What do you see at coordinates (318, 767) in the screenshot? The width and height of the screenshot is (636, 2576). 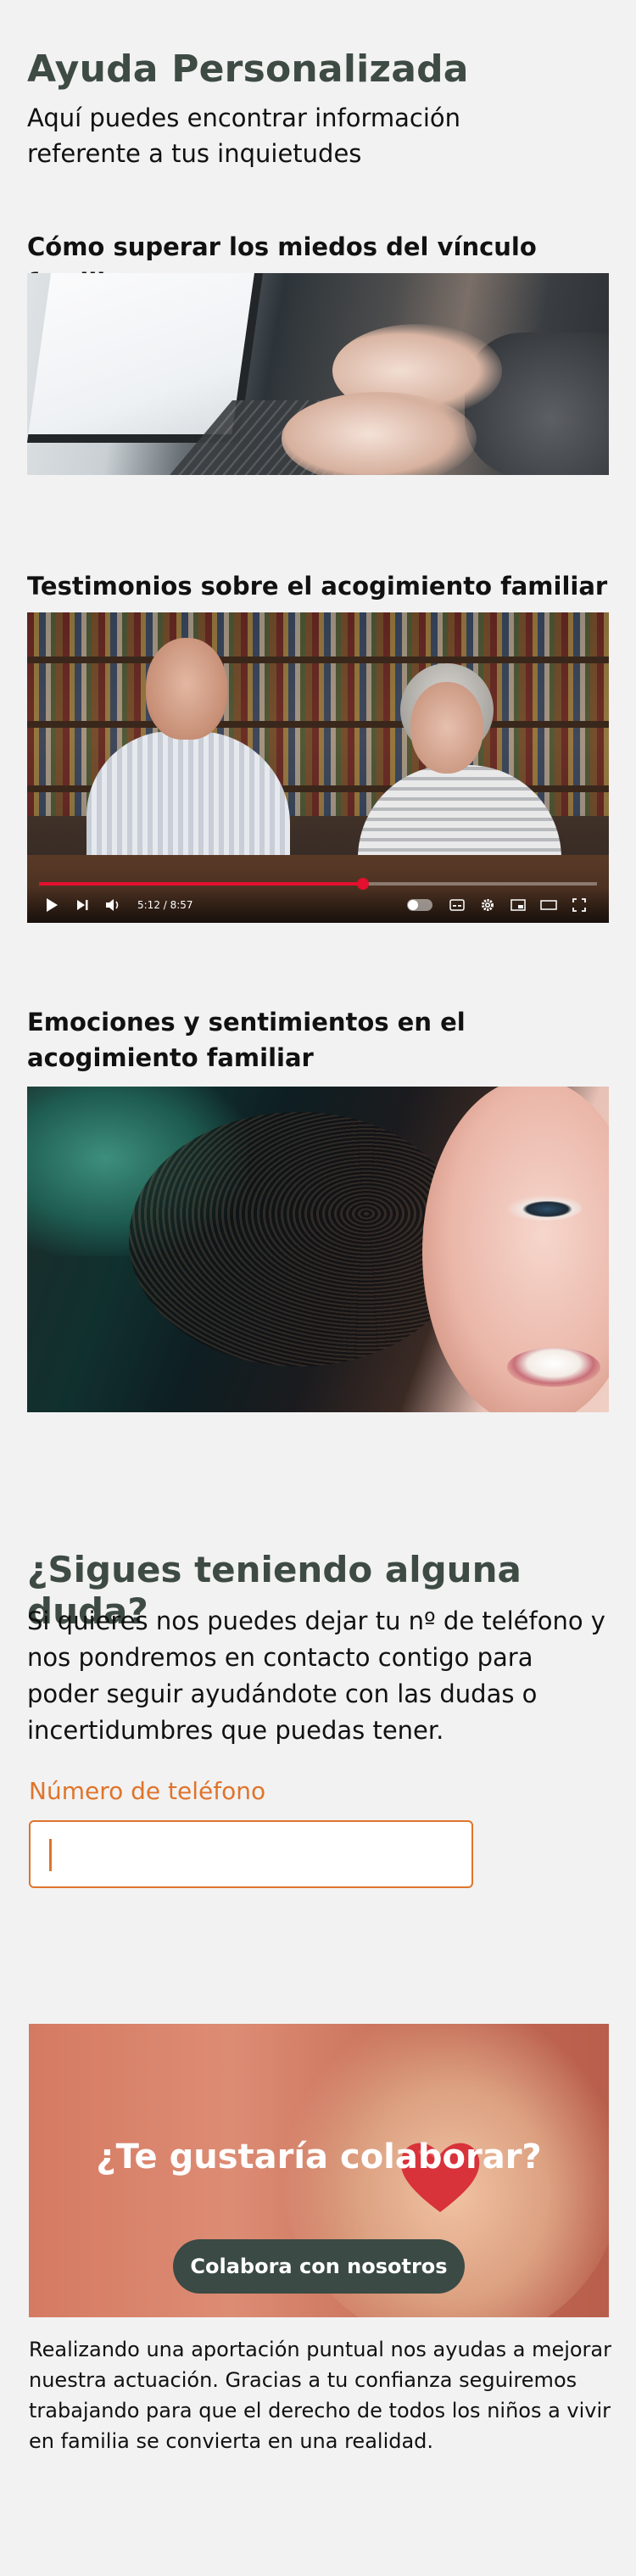 I see `testimonials-video: 5:12 / 8:57` at bounding box center [318, 767].